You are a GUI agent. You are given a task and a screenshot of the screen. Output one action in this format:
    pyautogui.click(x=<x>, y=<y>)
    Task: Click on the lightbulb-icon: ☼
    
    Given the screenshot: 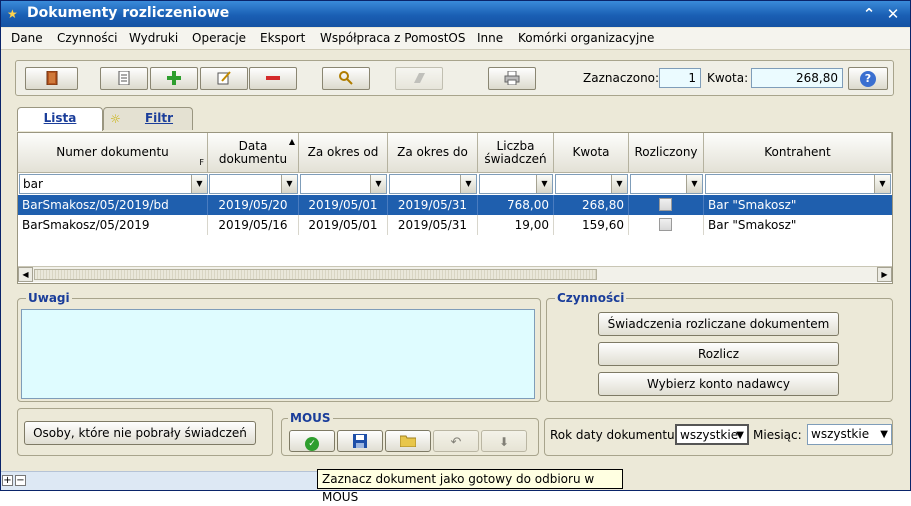 What is the action you would take?
    pyautogui.click(x=115, y=119)
    